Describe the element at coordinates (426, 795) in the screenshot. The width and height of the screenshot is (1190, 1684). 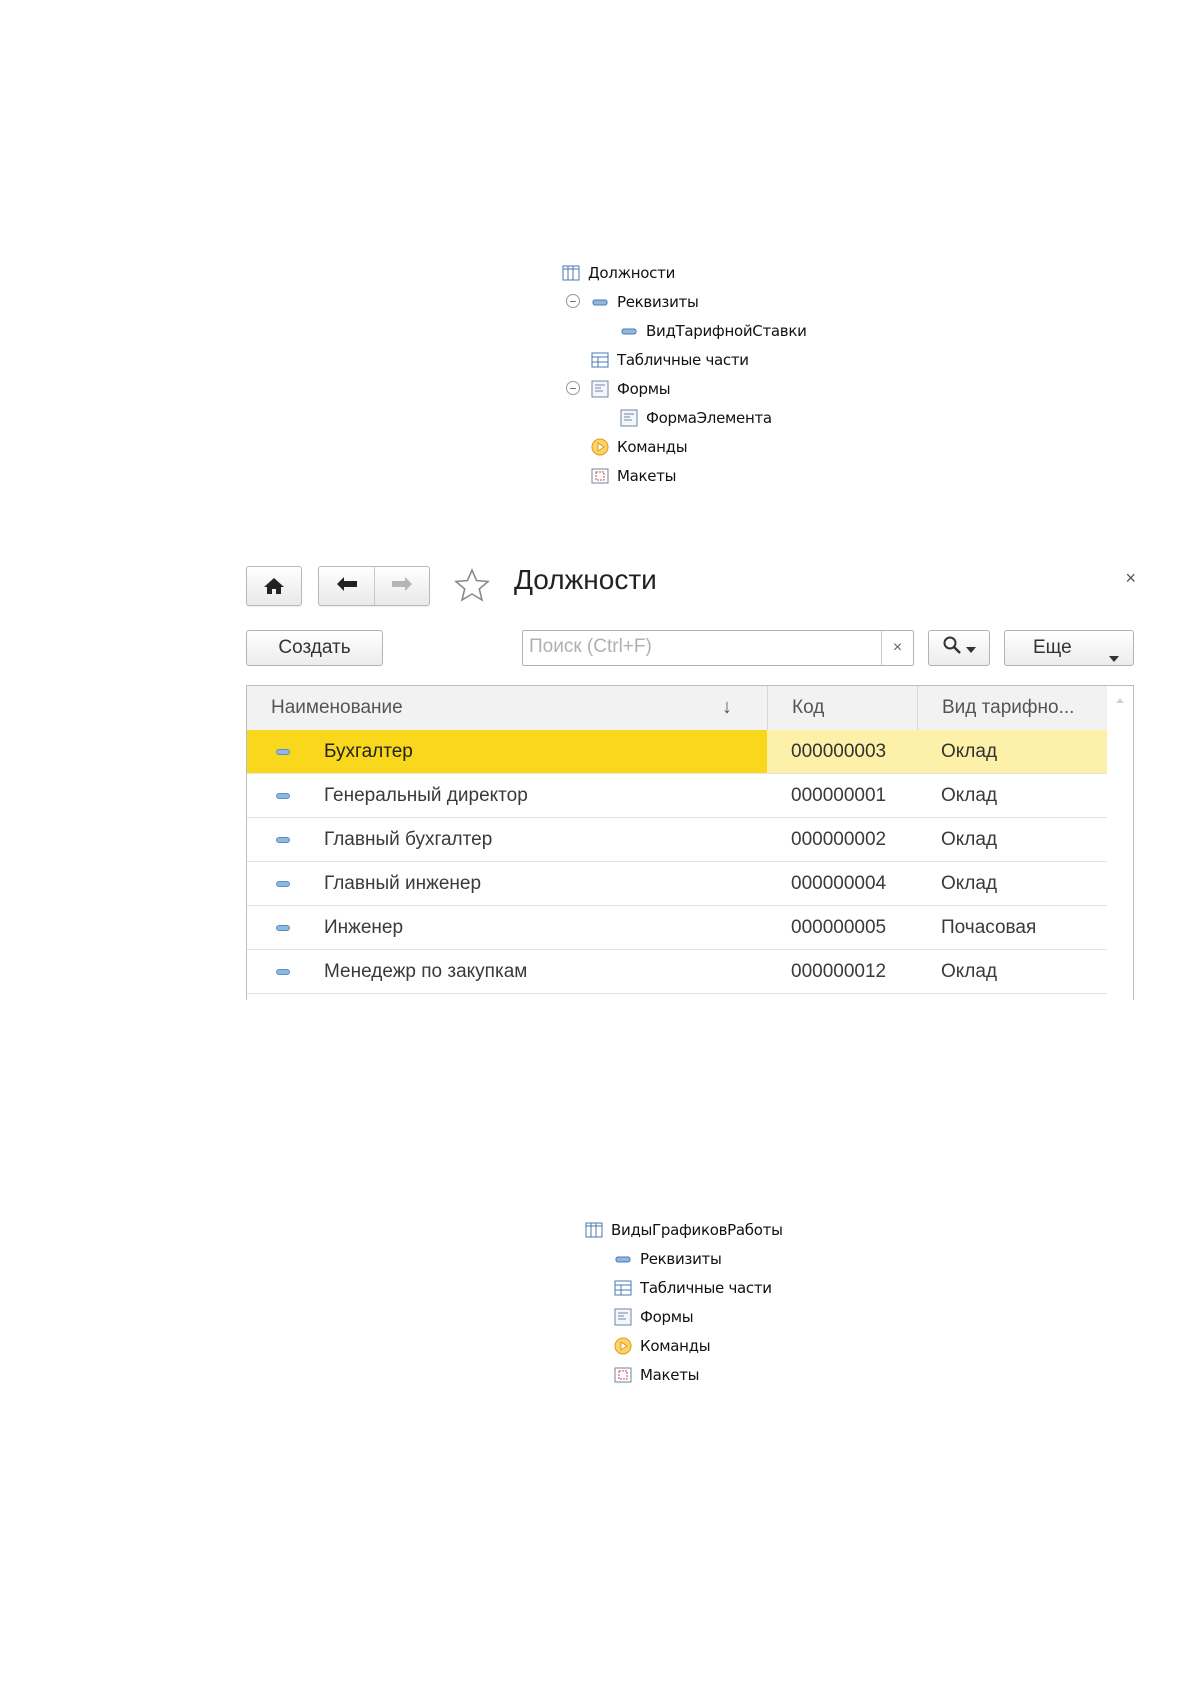
I see `cell-name-text: Генеральный директор` at that location.